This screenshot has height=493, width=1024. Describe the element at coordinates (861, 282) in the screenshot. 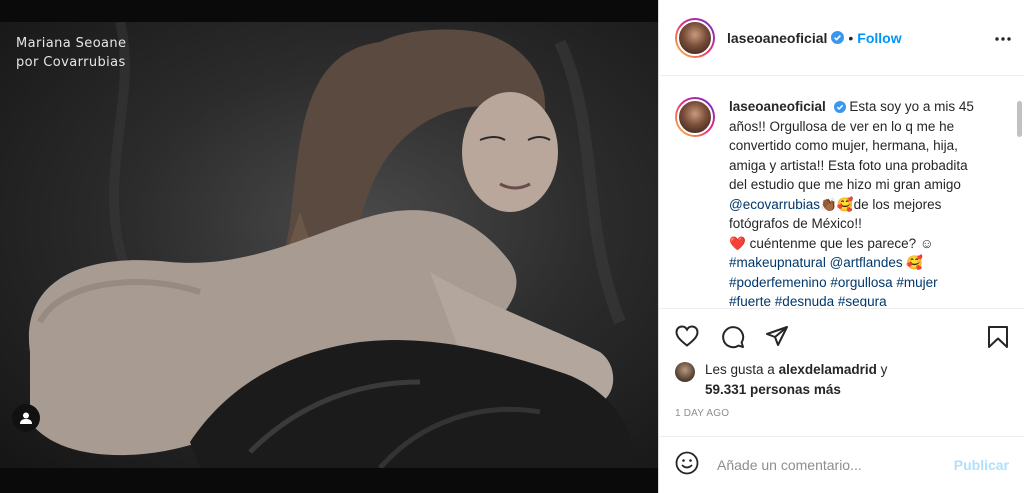

I see `hashtag-orgullosa: #orgullosa` at that location.